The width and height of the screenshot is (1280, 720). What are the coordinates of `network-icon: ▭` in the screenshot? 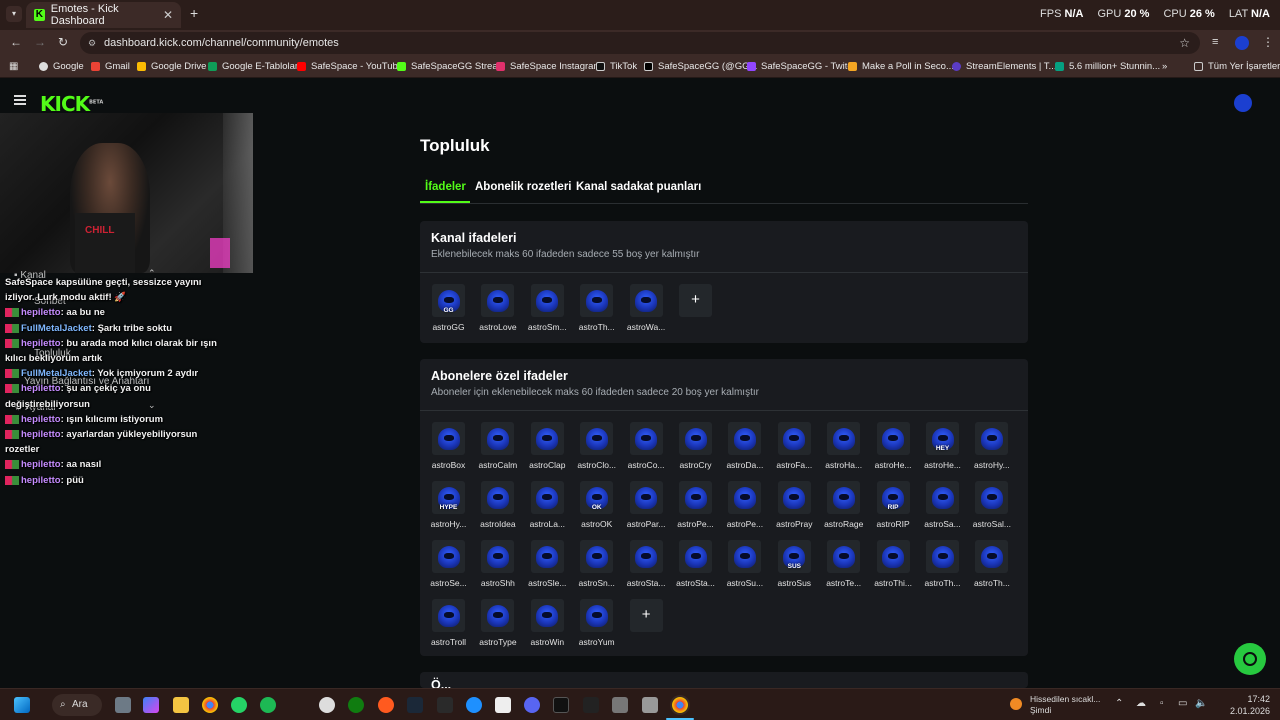 It's located at (1182, 703).